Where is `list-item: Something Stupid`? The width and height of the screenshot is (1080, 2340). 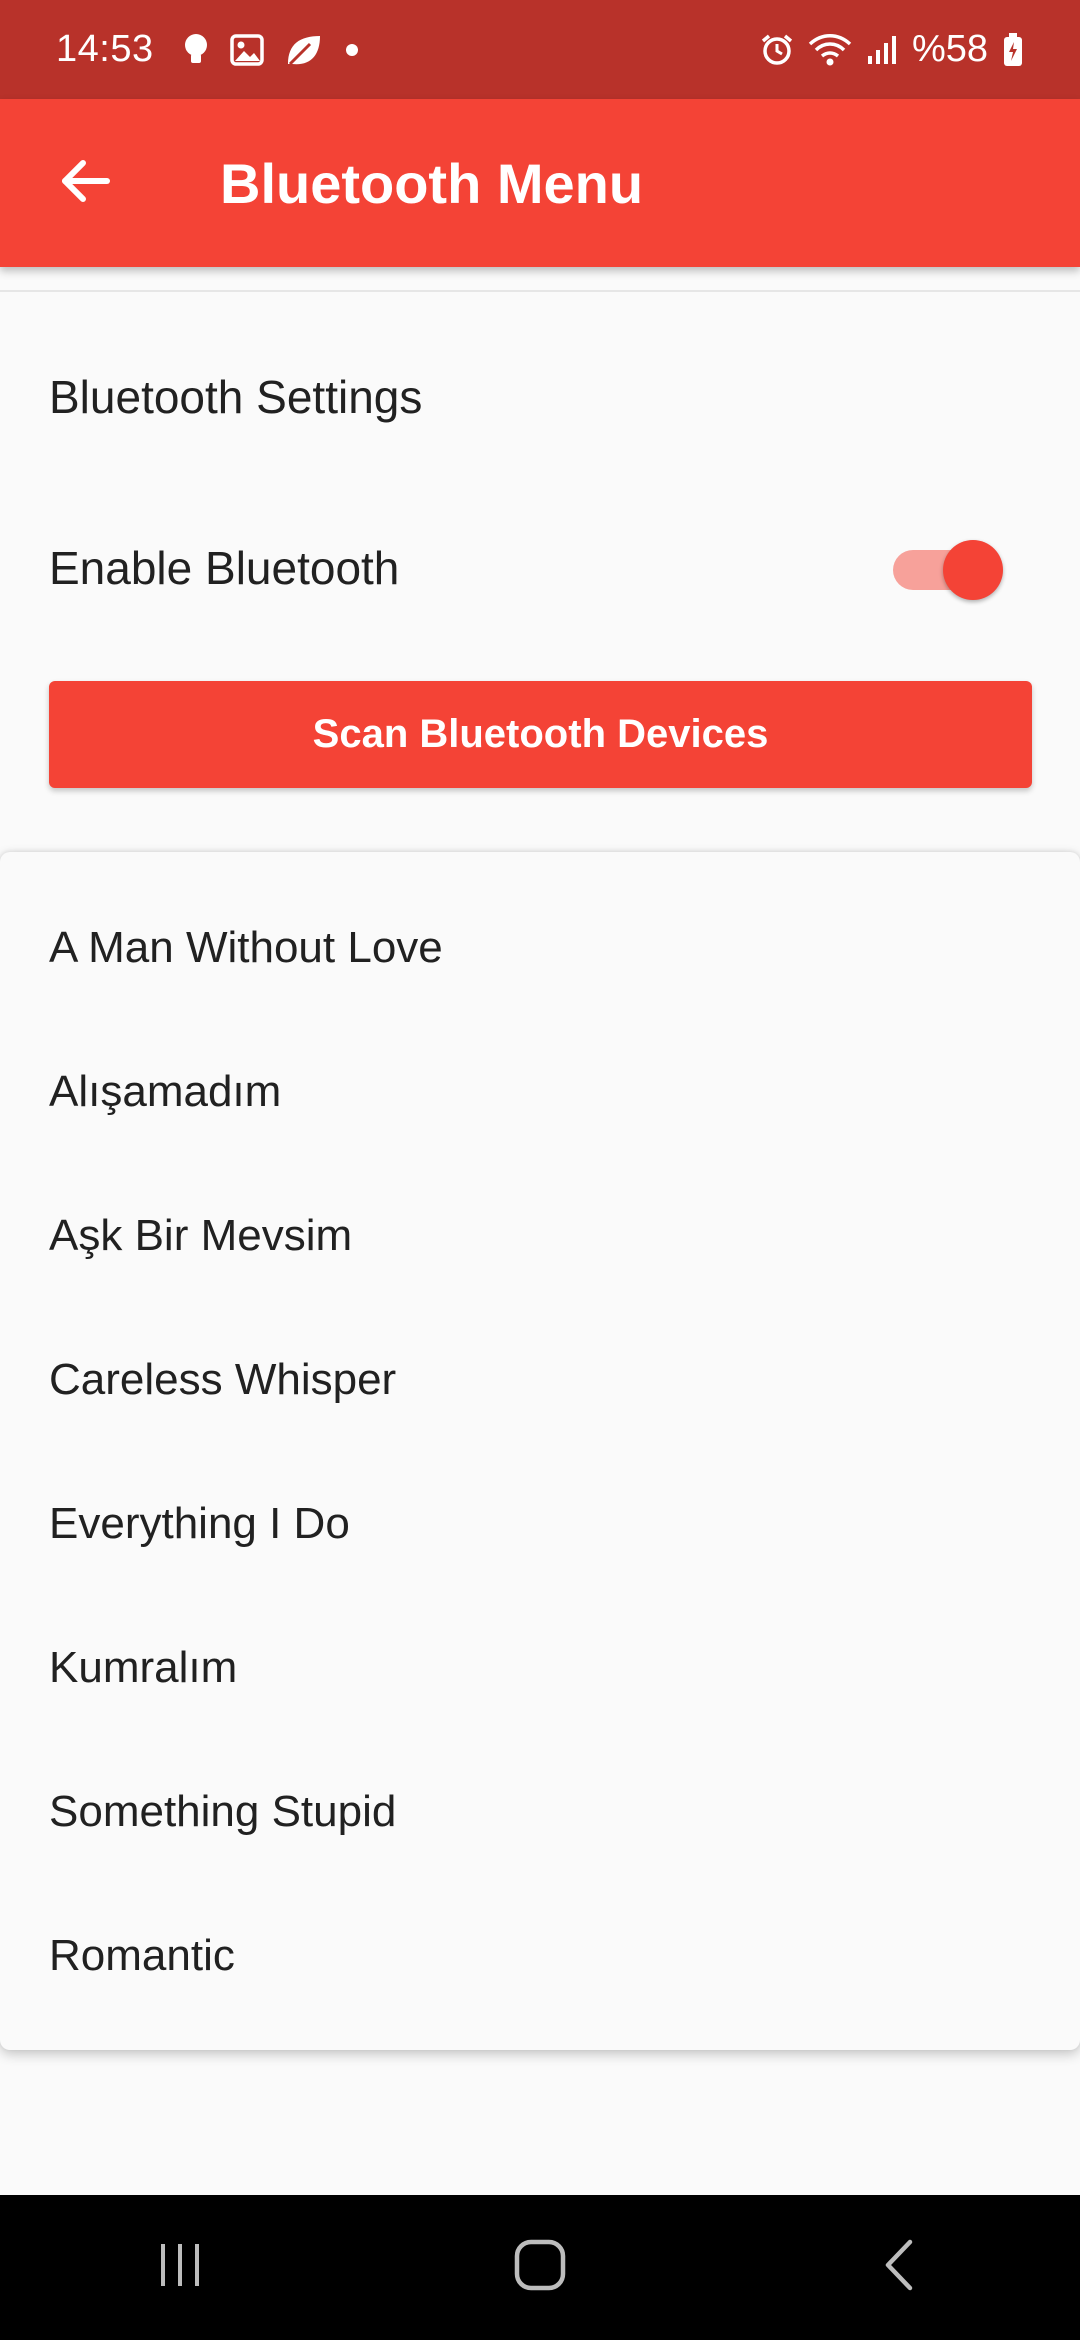
list-item: Something Stupid is located at coordinates (540, 1812).